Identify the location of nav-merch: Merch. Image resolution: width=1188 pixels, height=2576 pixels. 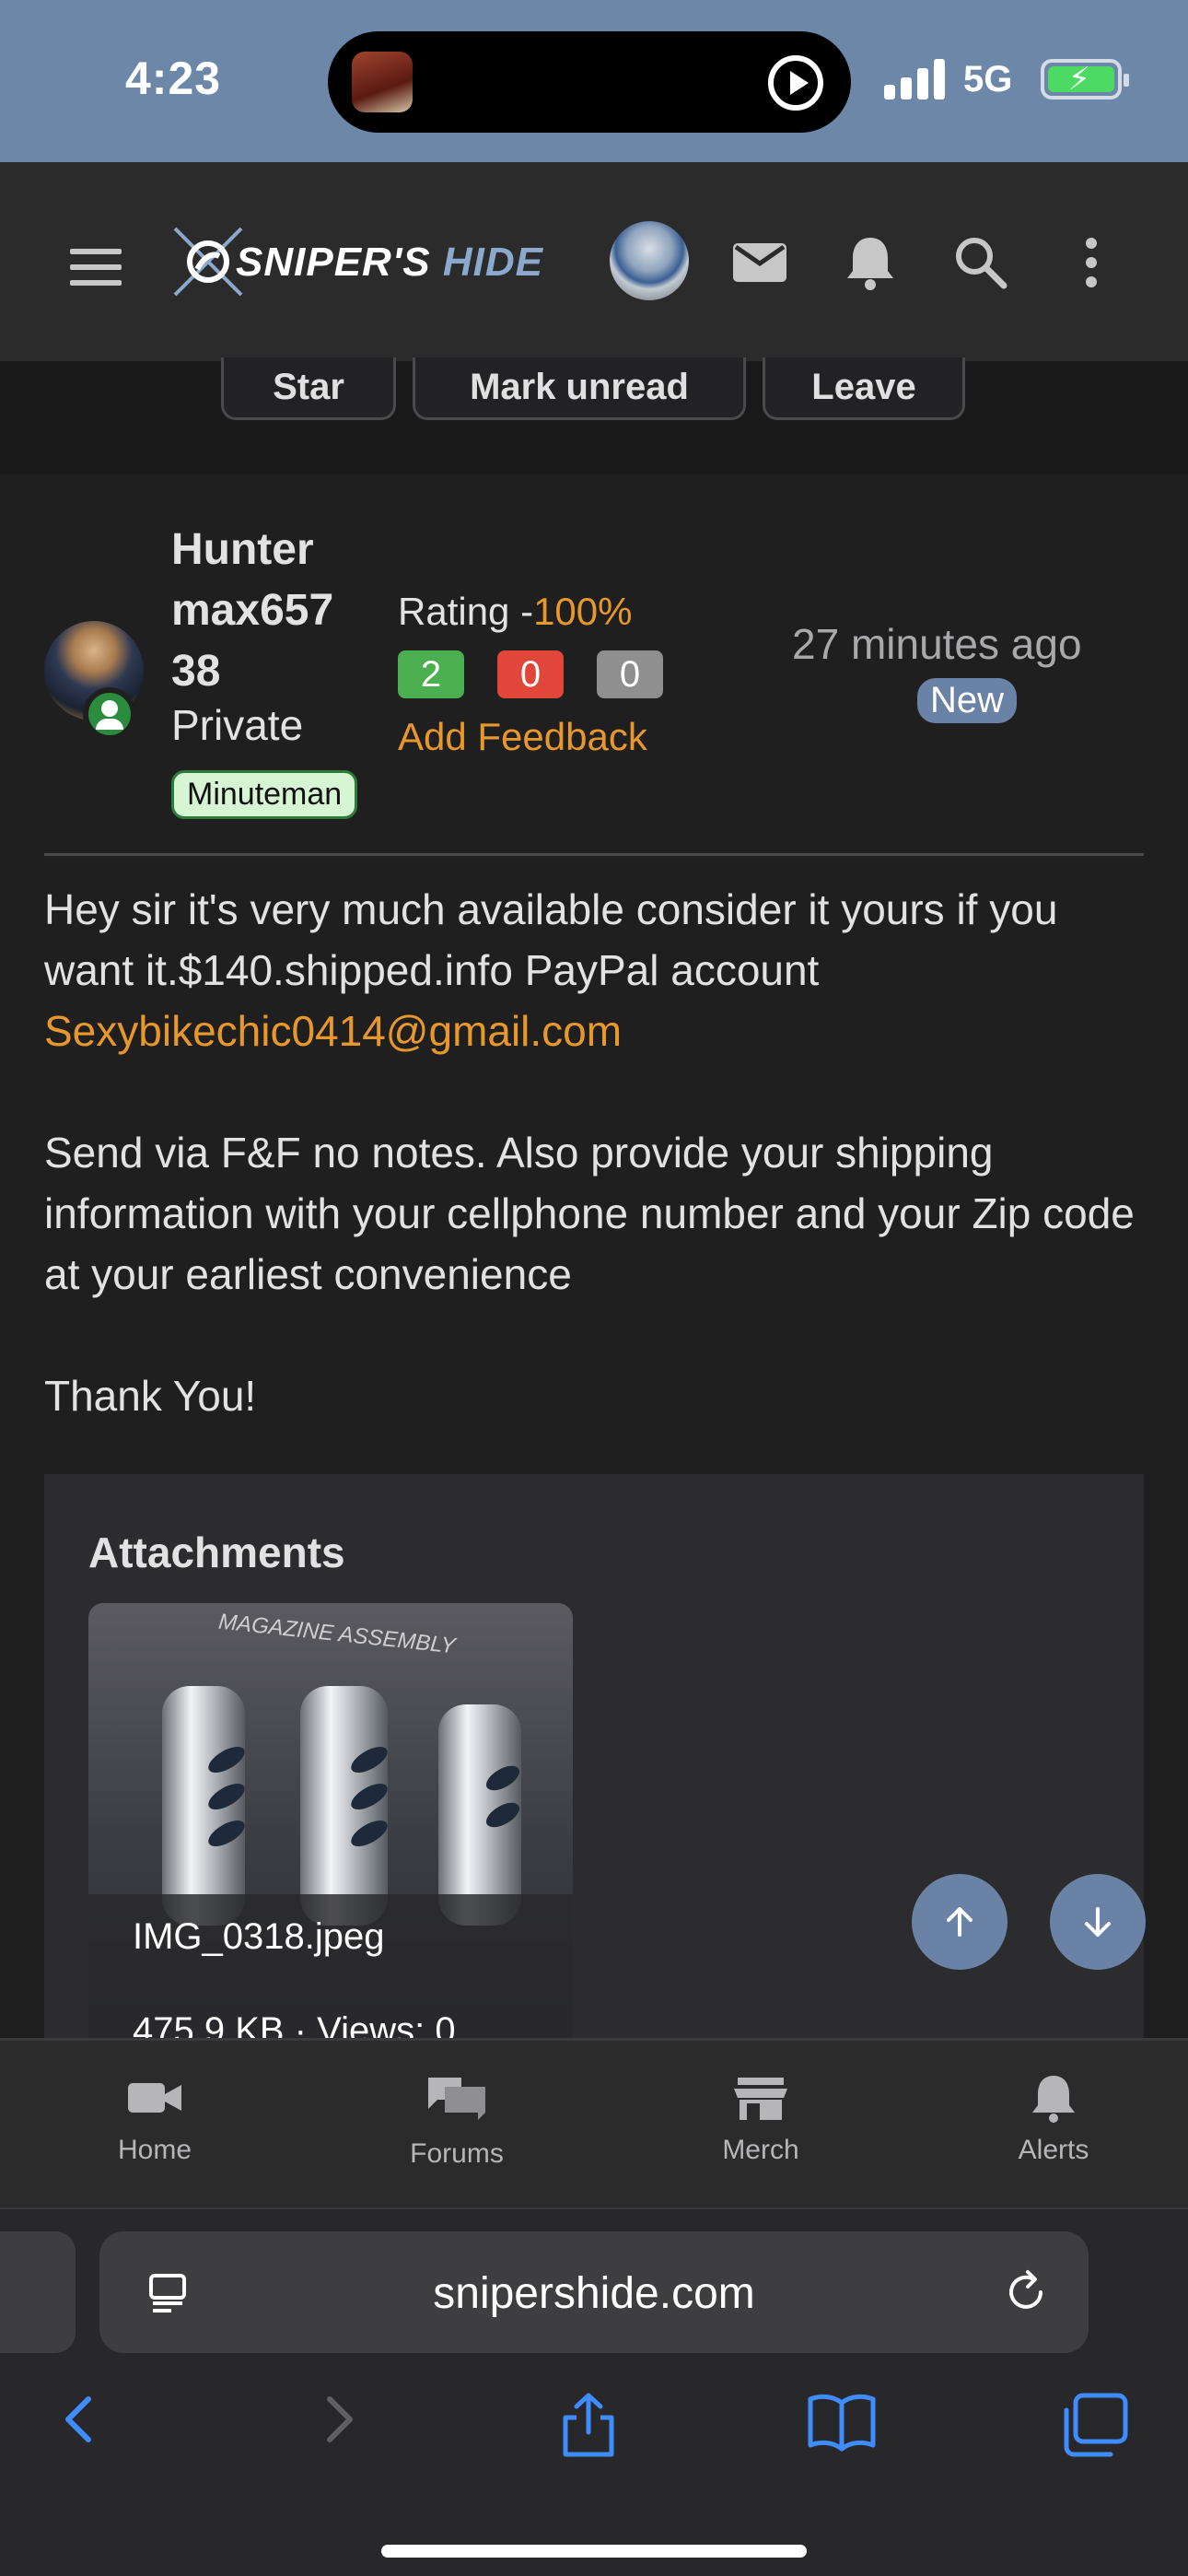
(761, 2119).